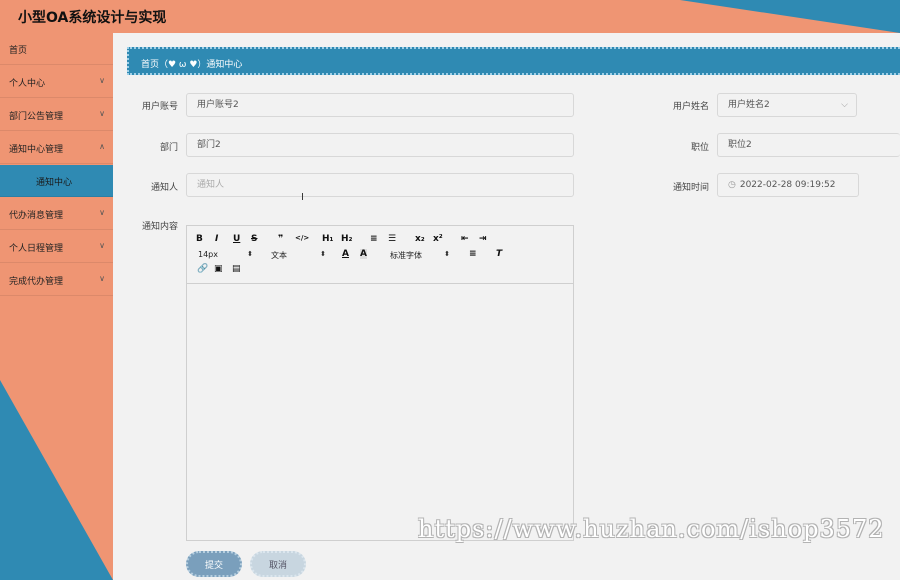 The height and width of the screenshot is (580, 900). Describe the element at coordinates (56, 49) in the screenshot. I see `sidebar-item-home: 首页` at that location.